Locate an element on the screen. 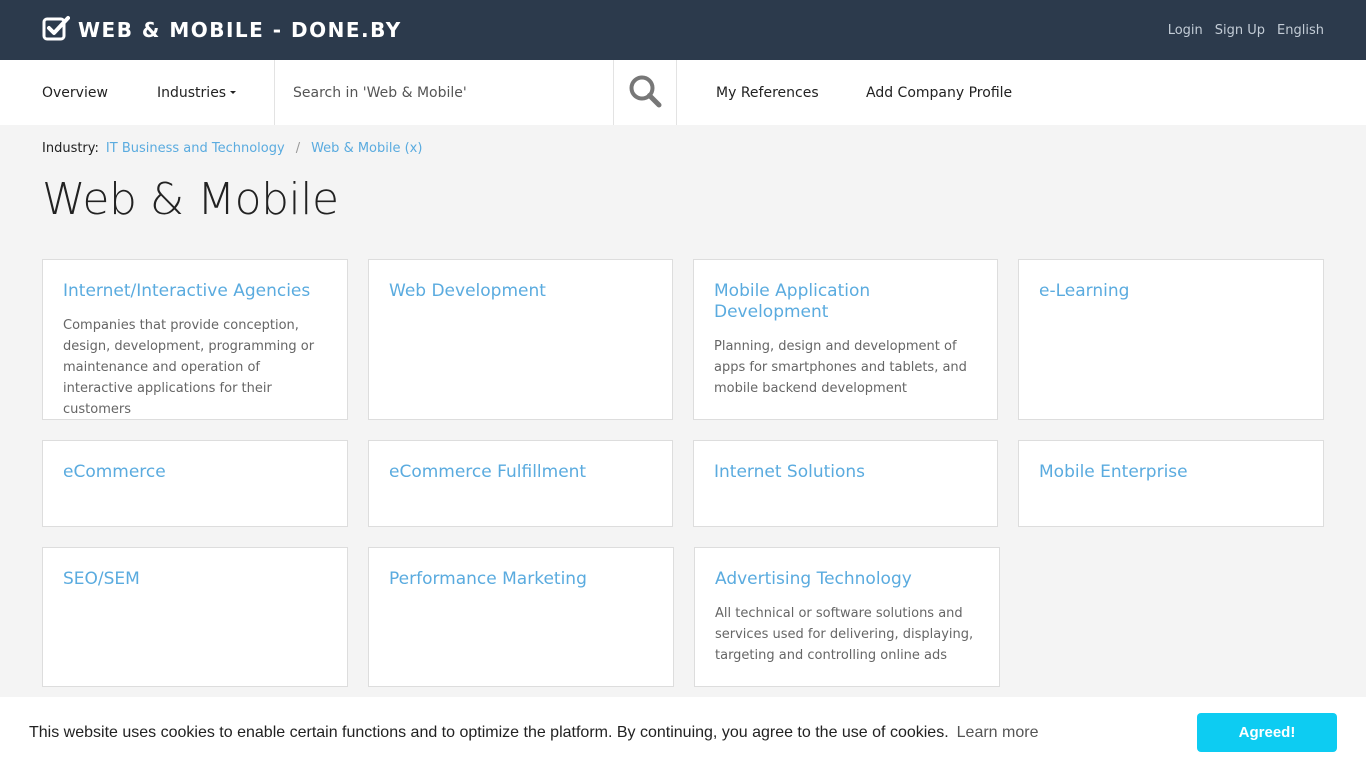  breadcrumb-item-web-mobile: Web & Mobile (x) is located at coordinates (366, 148).